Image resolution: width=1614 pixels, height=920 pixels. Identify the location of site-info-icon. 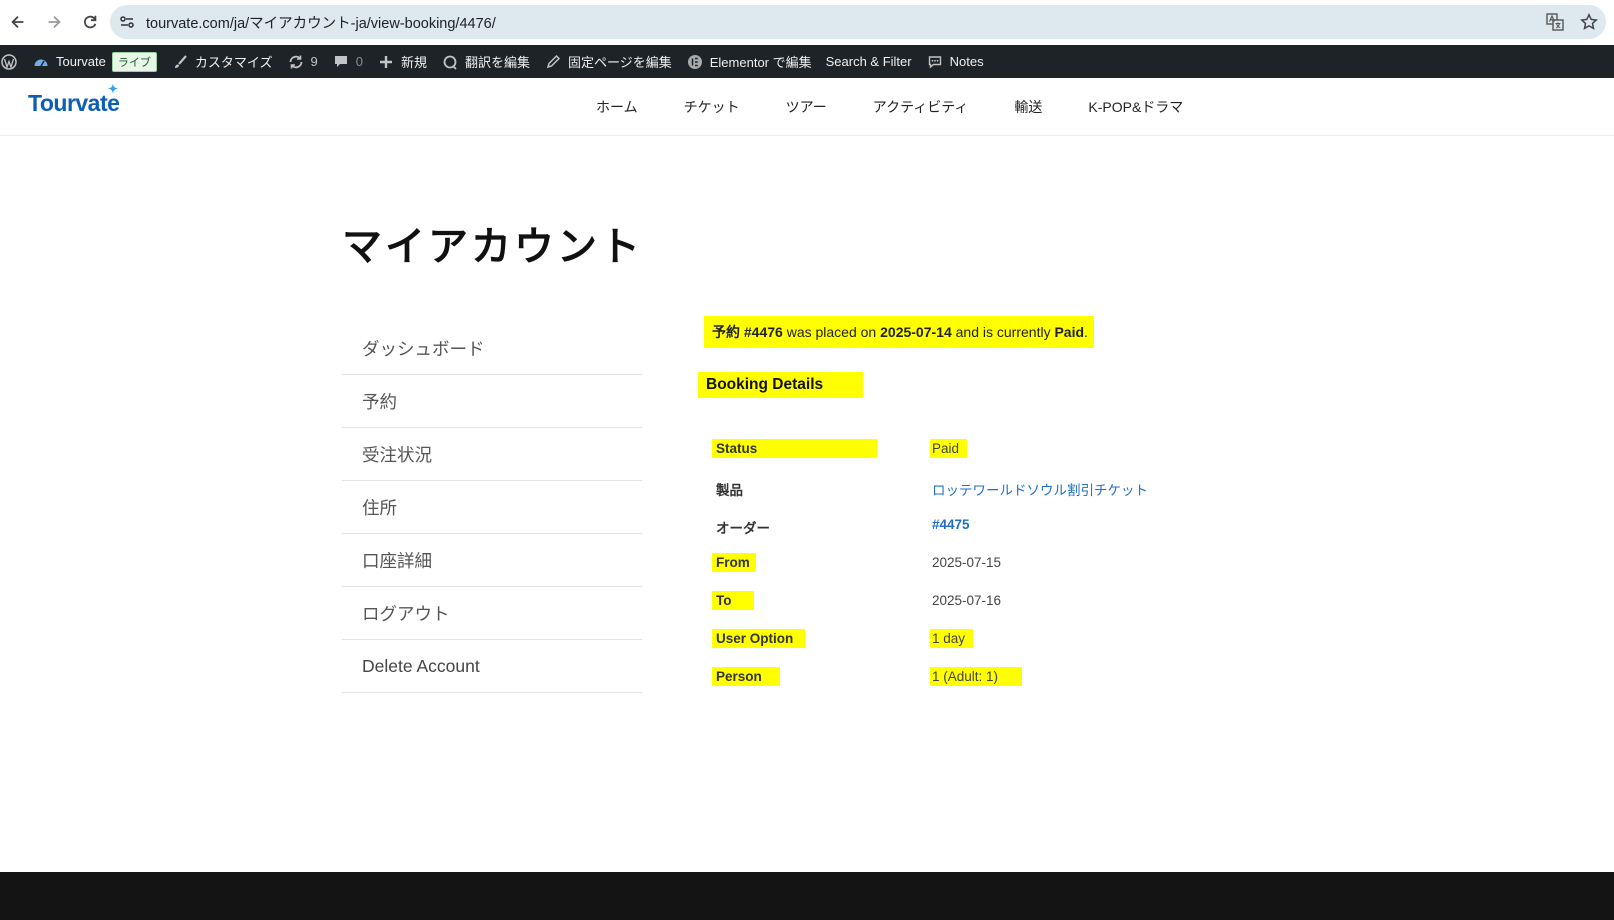
(127, 22).